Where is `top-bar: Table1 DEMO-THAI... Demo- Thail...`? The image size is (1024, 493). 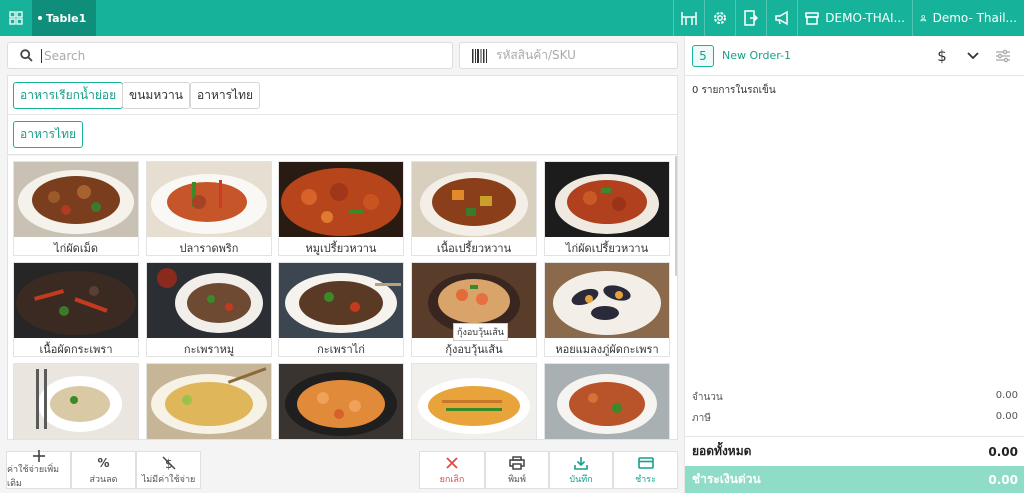 top-bar: Table1 DEMO-THAI... Demo- Thail... is located at coordinates (512, 18).